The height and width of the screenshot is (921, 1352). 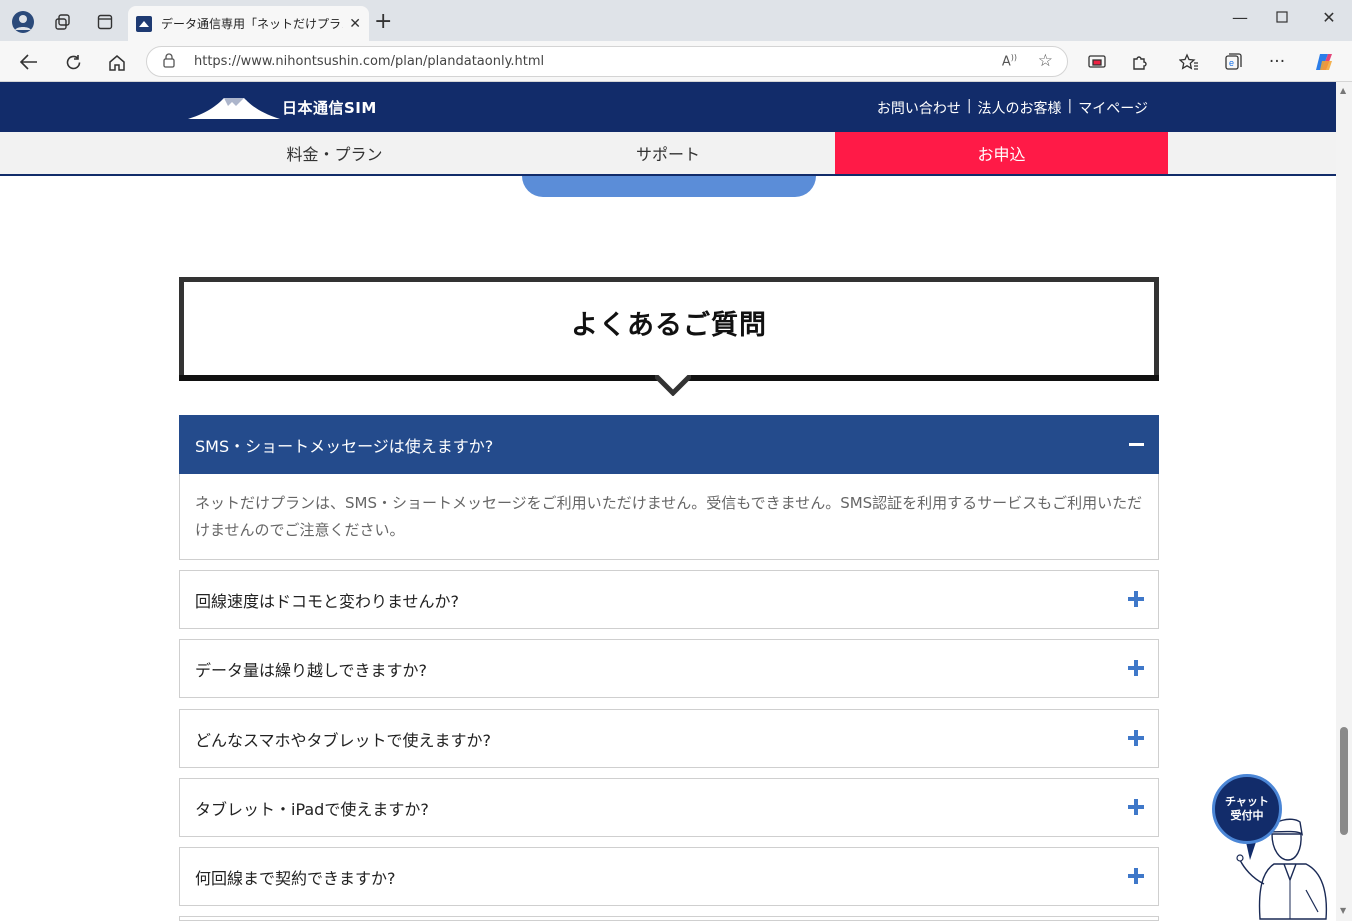 I want to click on site-nav: 料金・プラン サポート お申込, so click(x=668, y=154).